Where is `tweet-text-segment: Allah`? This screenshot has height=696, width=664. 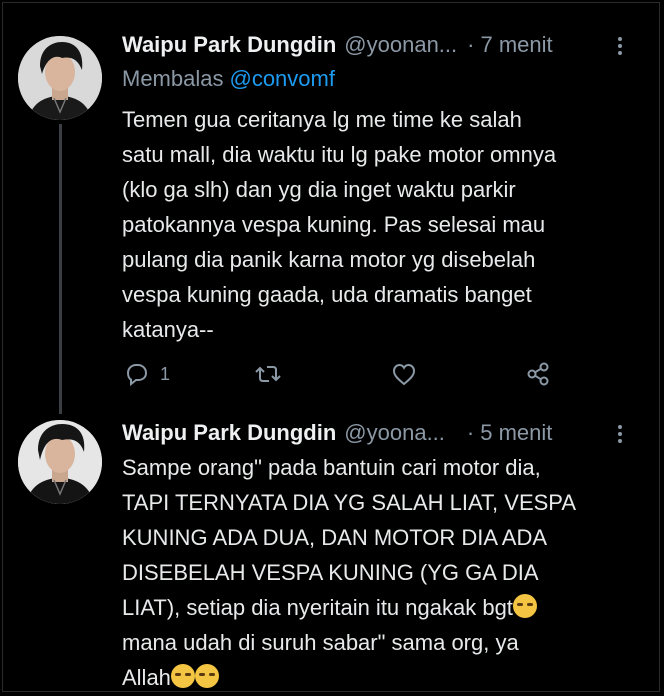 tweet-text-segment: Allah is located at coordinates (146, 677).